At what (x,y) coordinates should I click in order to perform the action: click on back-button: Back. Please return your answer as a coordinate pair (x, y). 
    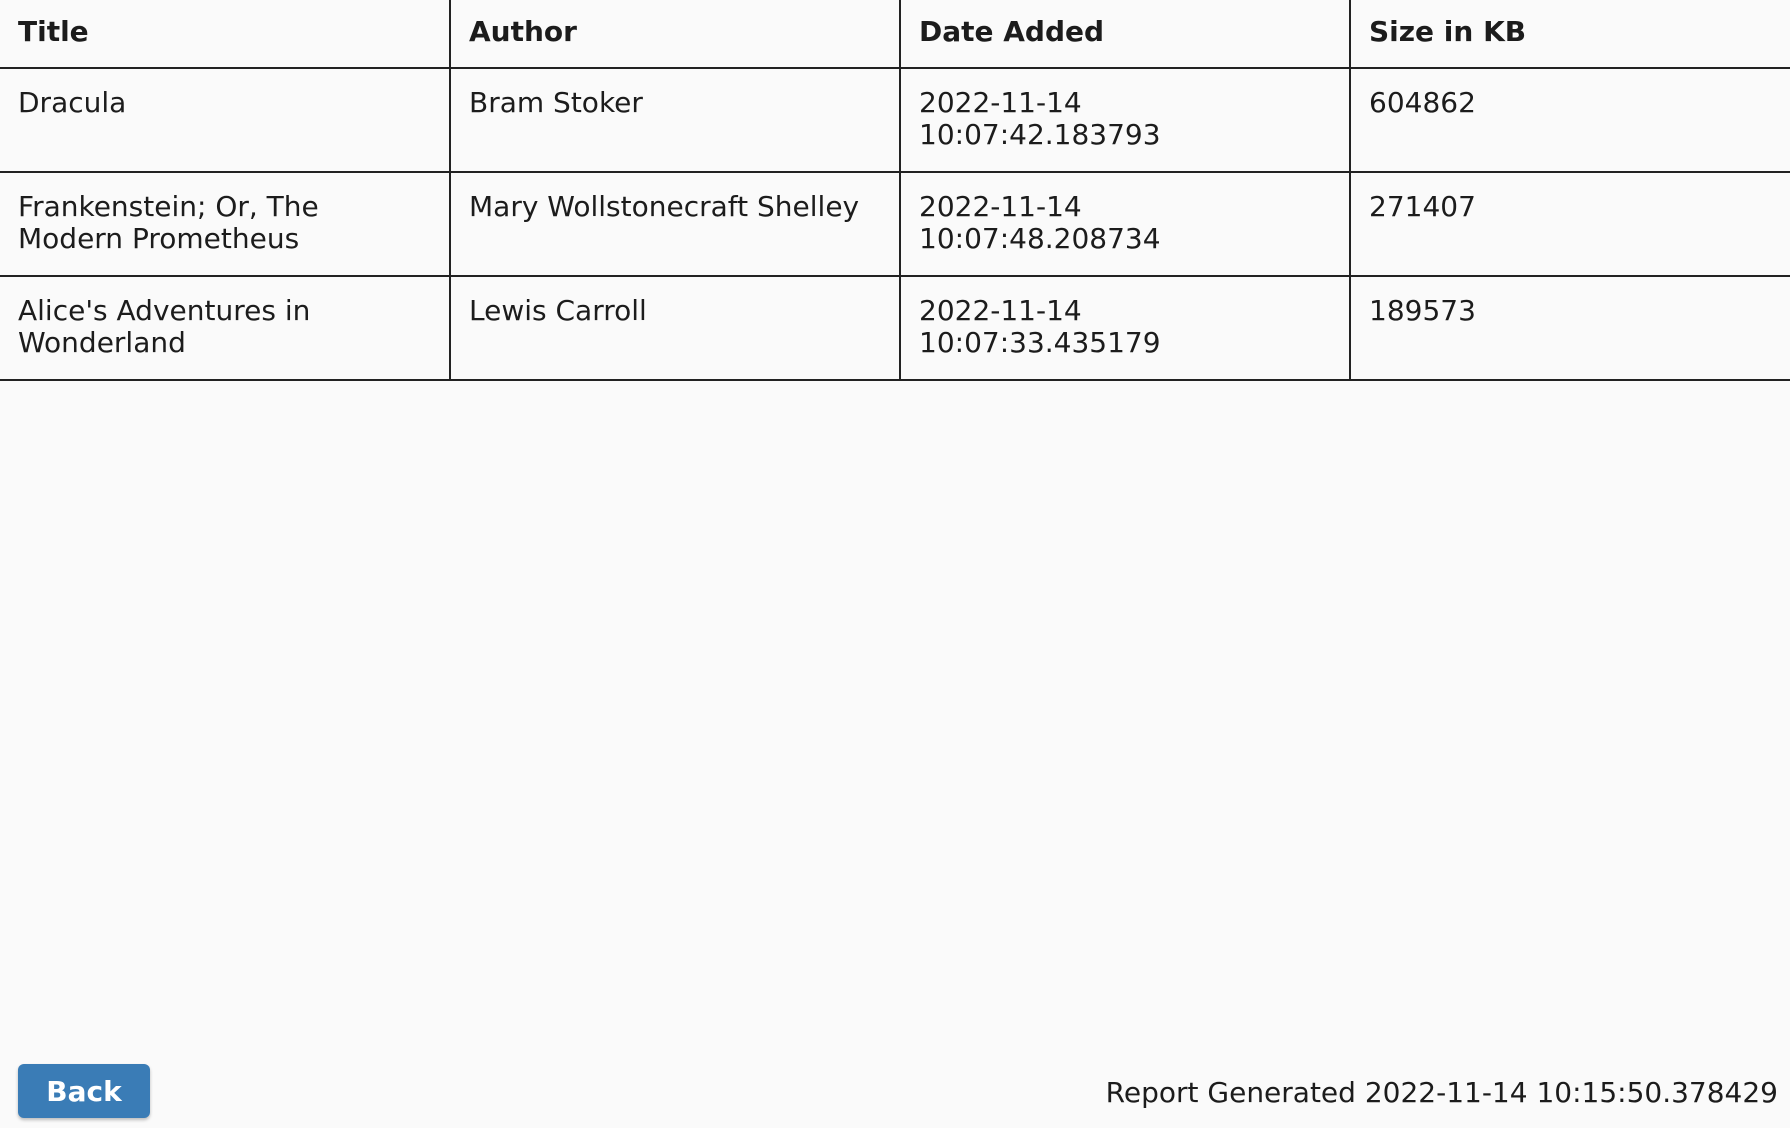
    Looking at the image, I should click on (84, 1091).